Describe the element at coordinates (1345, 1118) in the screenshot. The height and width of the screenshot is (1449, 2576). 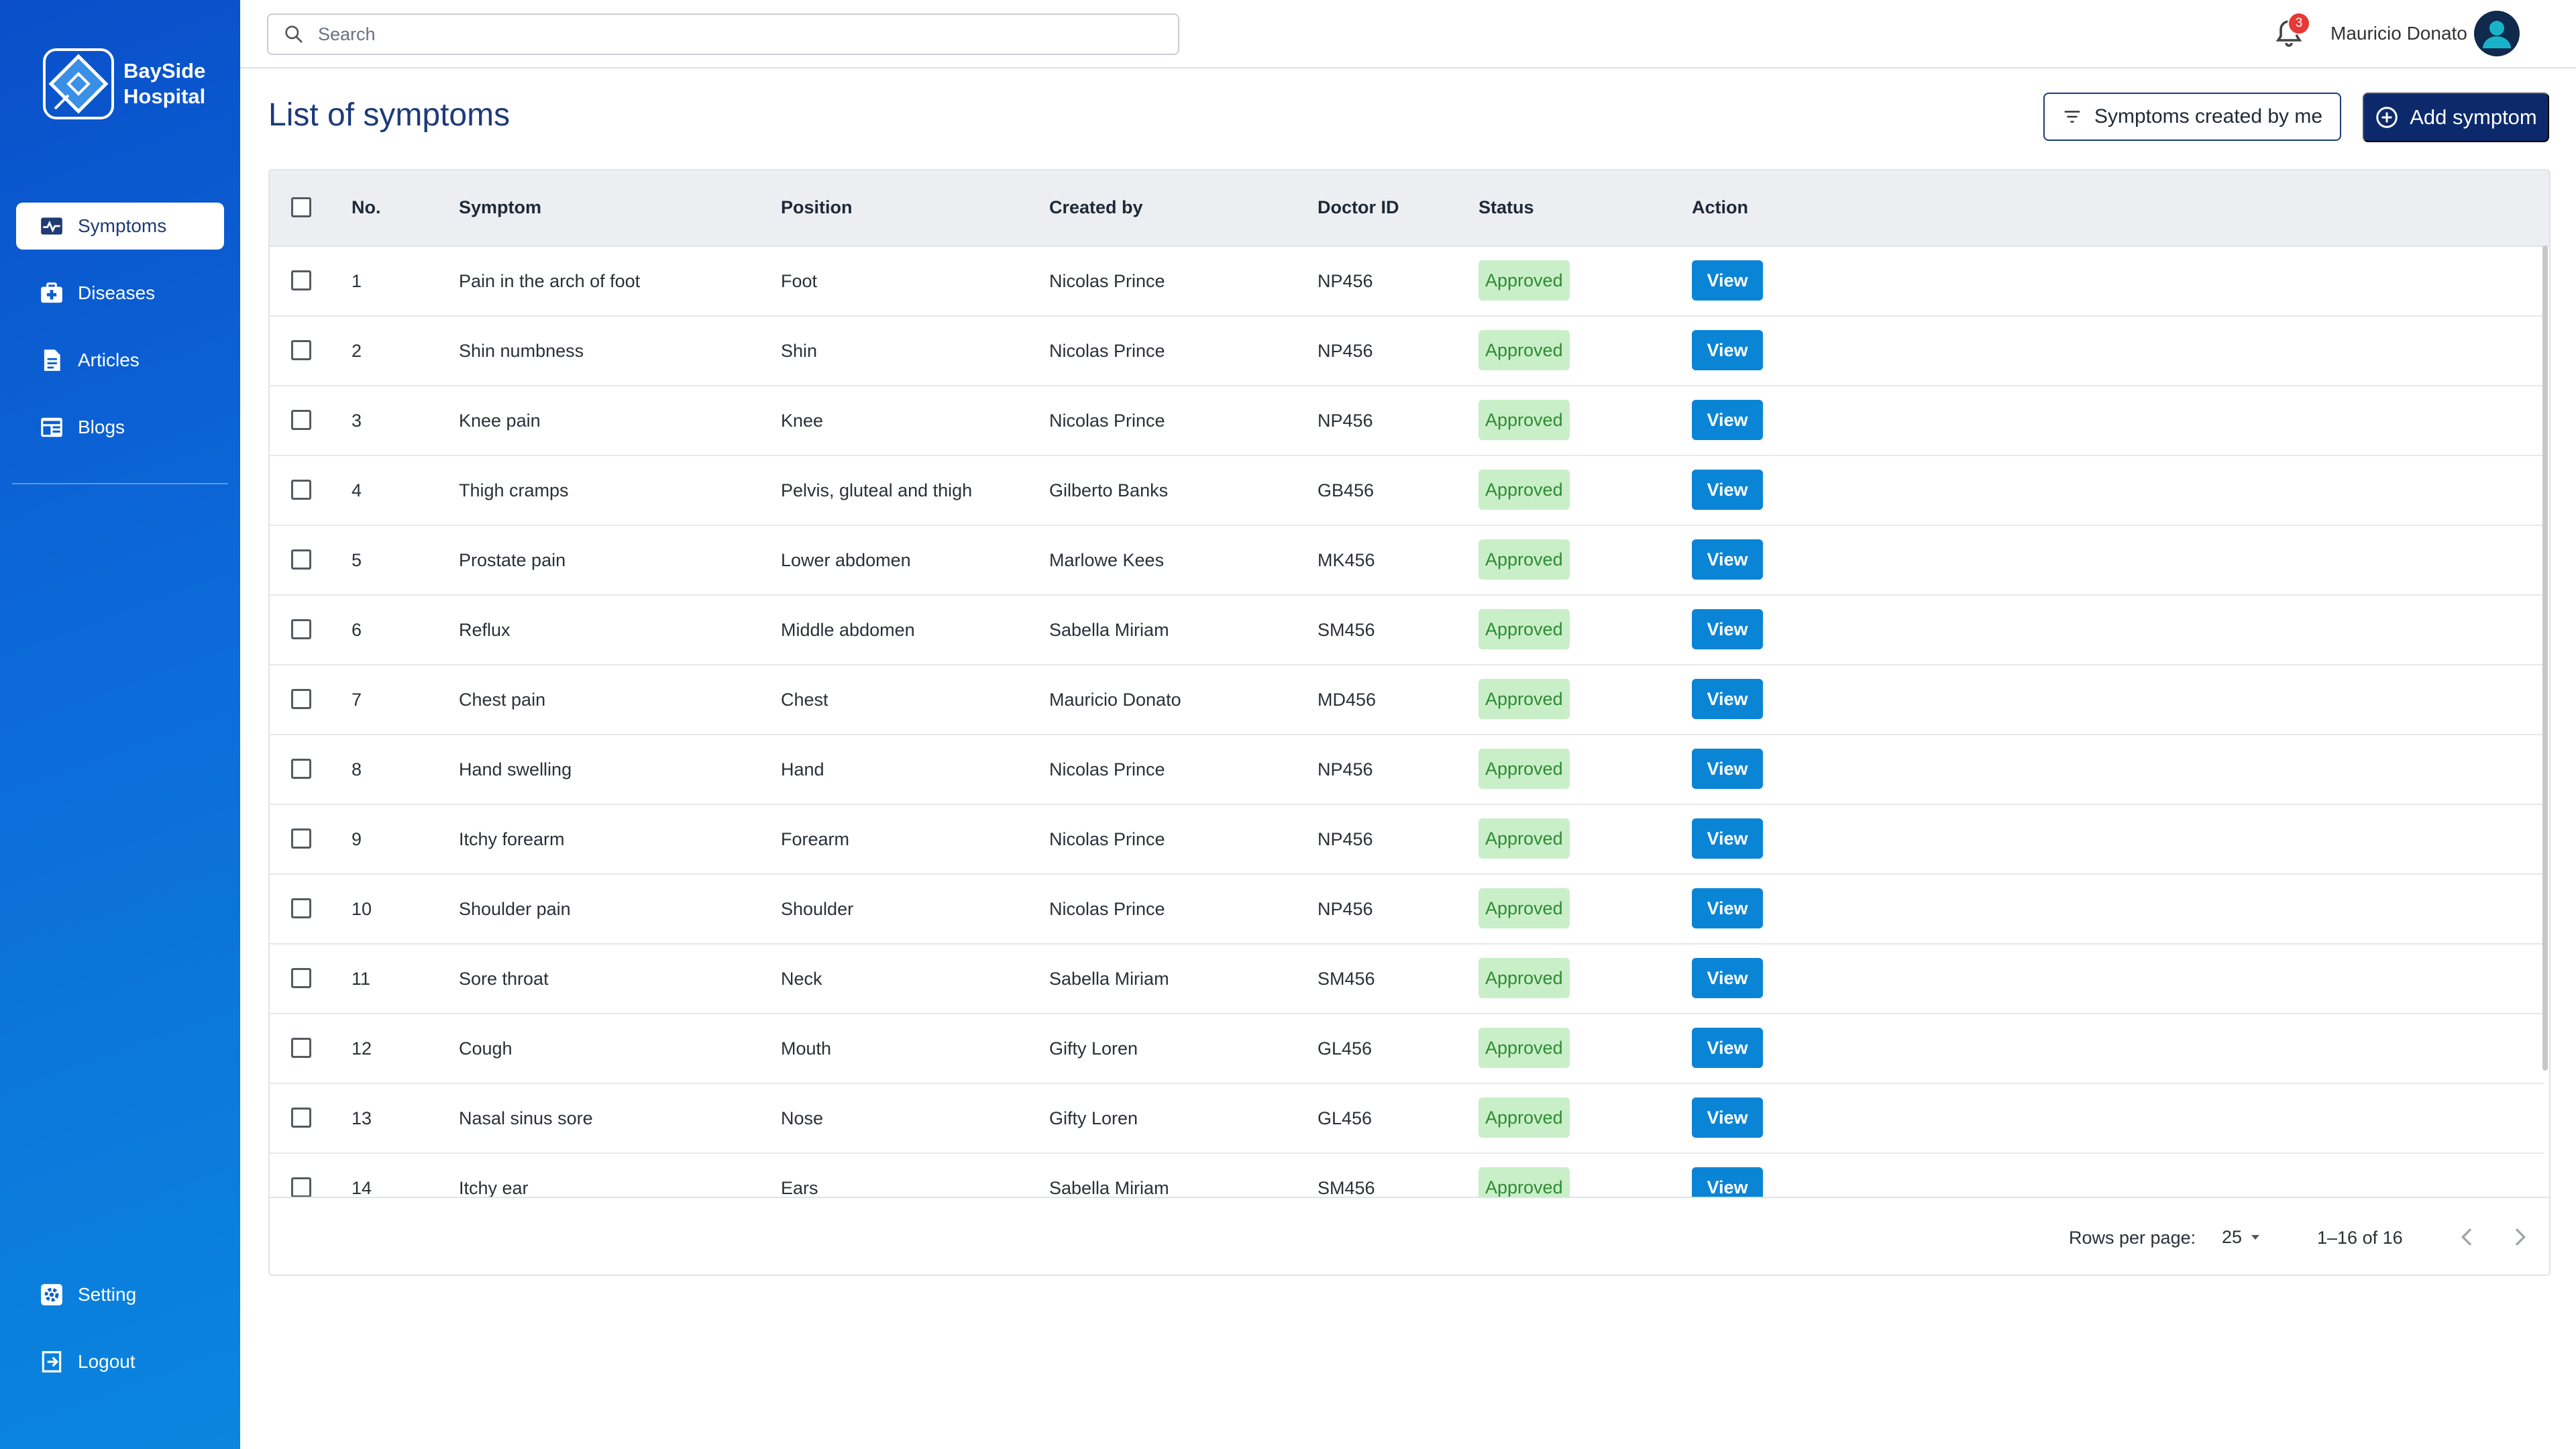
I see `doctor-id: GL456` at that location.